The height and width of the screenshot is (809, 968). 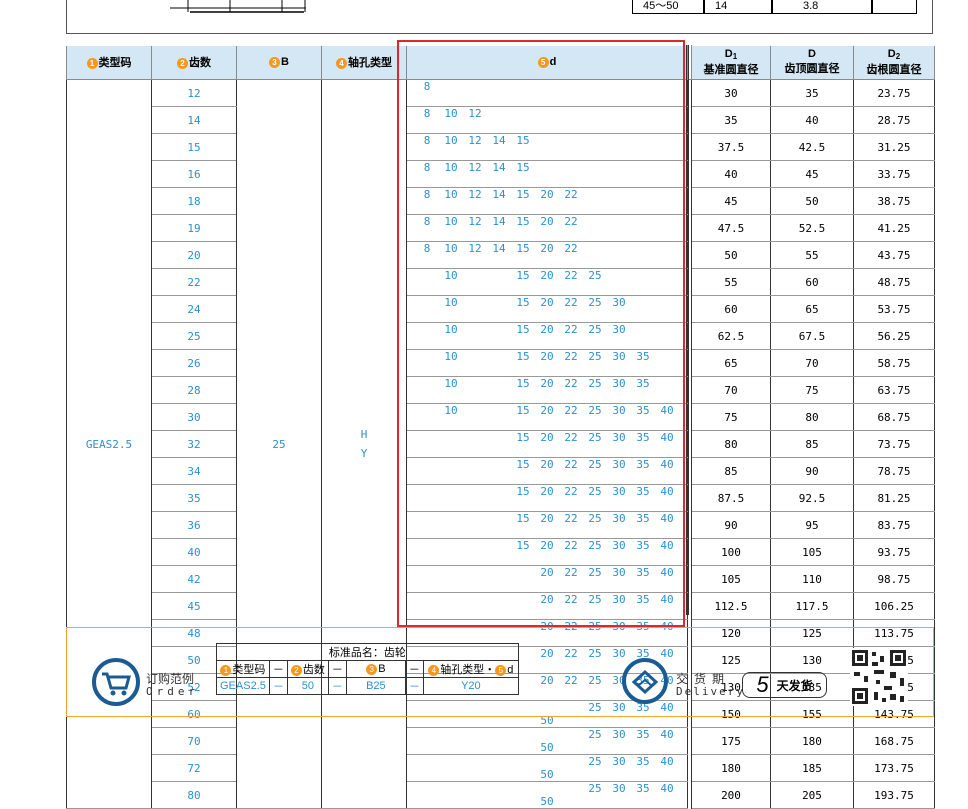 I want to click on d1-cell: 47.5, so click(x=731, y=228).